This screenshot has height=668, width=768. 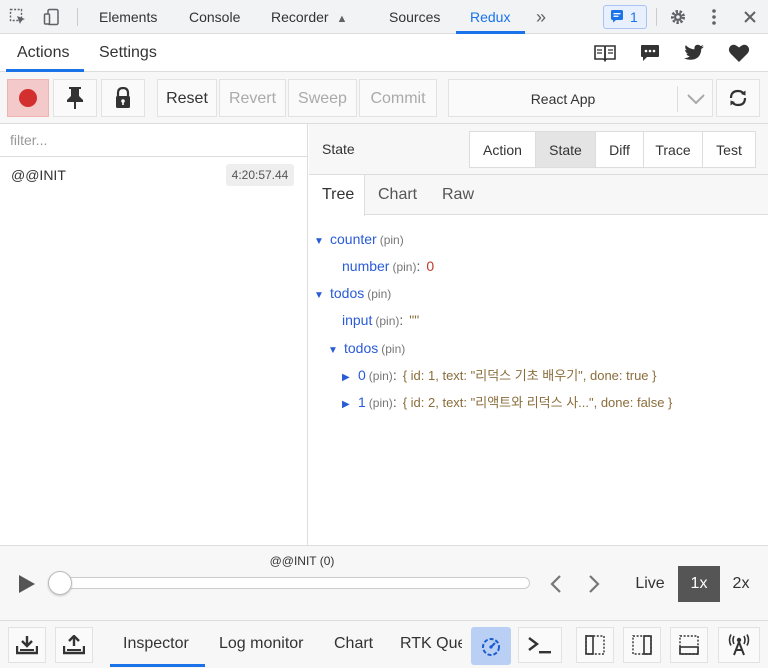 What do you see at coordinates (252, 98) in the screenshot?
I see `revert-button: Revert` at bounding box center [252, 98].